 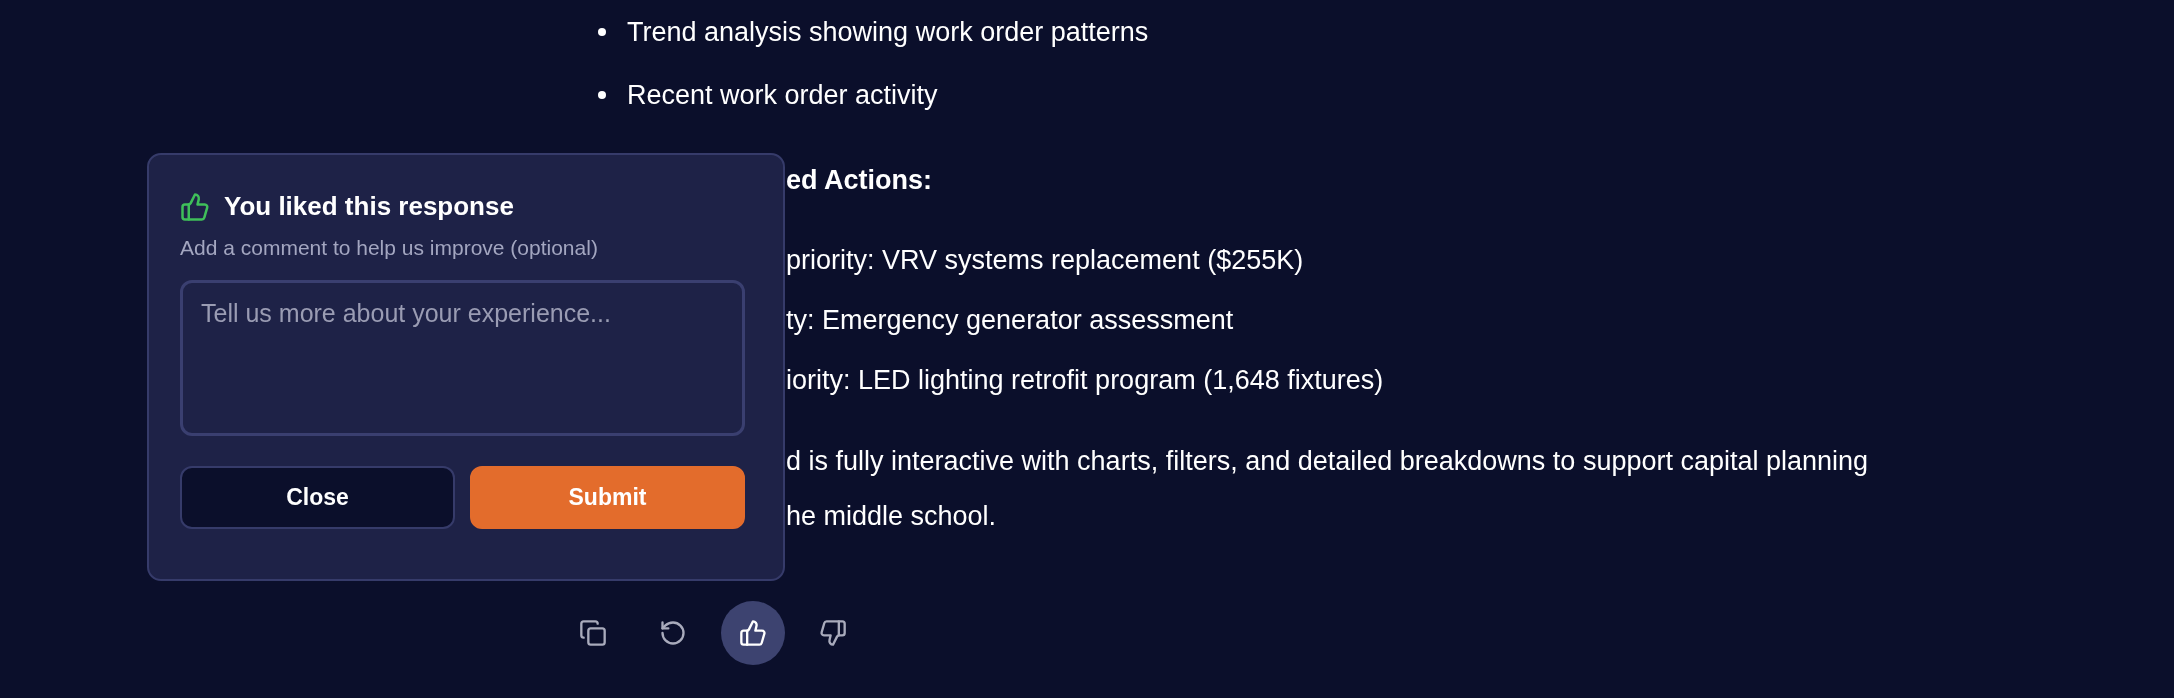 I want to click on response-text: Trend analysis showing work order patterns, so click(x=888, y=32).